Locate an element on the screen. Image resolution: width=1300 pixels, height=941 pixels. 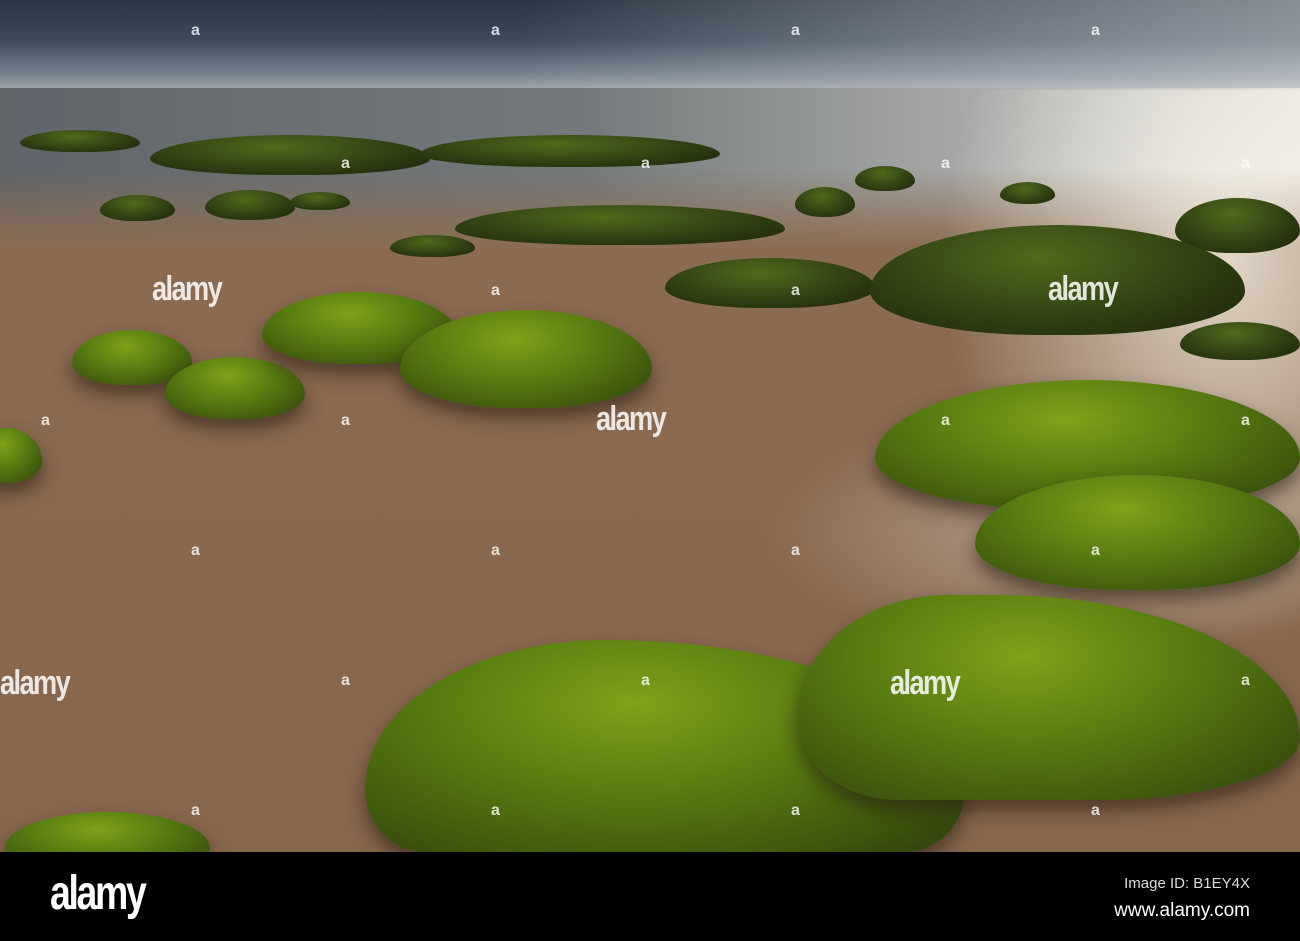
alamy-logo: alamy is located at coordinates (98, 893).